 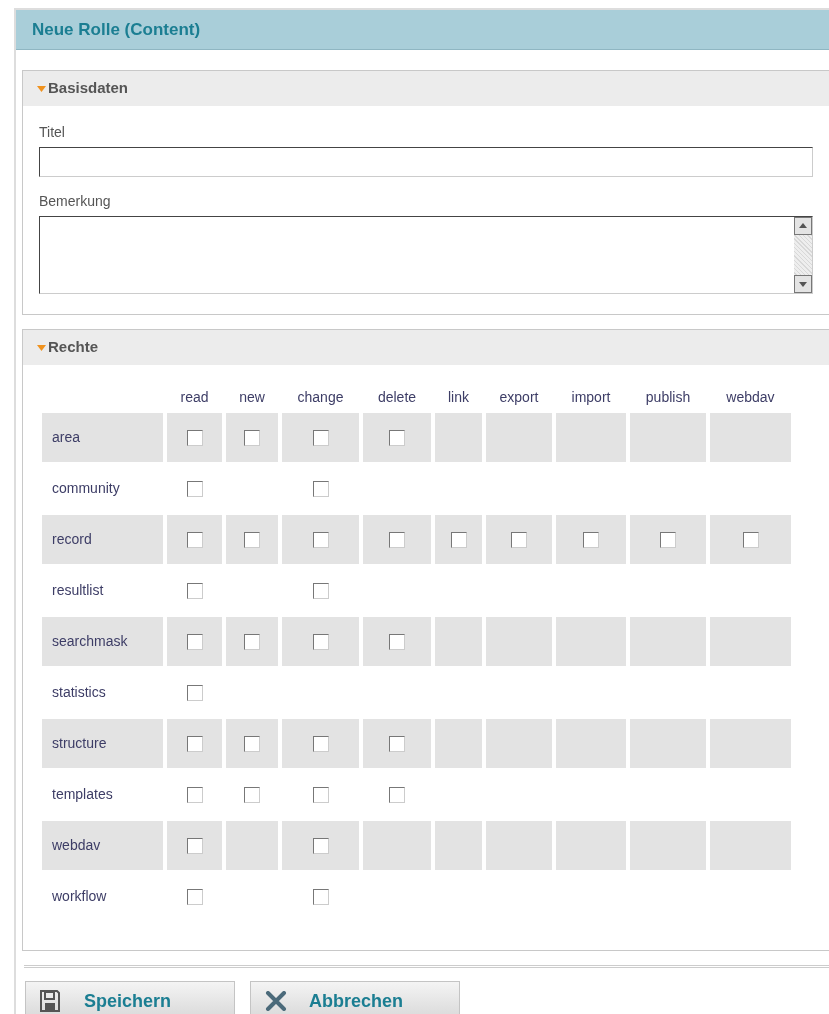 I want to click on column-header: link, so click(x=458, y=397).